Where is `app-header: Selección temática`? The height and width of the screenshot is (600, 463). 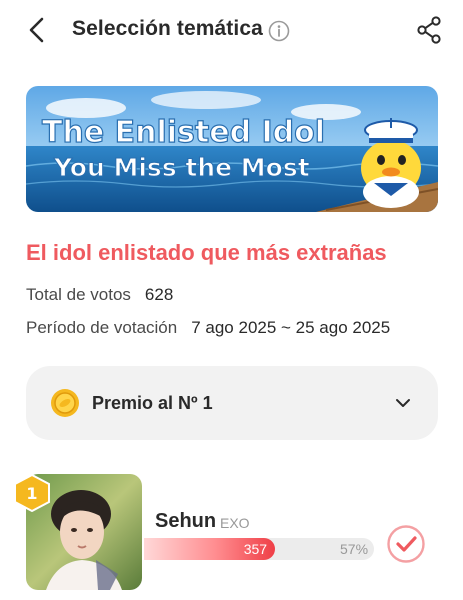 app-header: Selección temática is located at coordinates (231, 31).